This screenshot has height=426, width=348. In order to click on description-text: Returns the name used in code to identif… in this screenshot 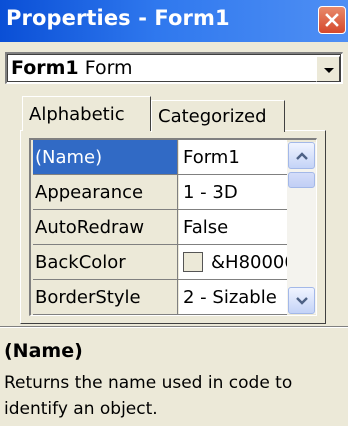, I will do `click(148, 396)`.